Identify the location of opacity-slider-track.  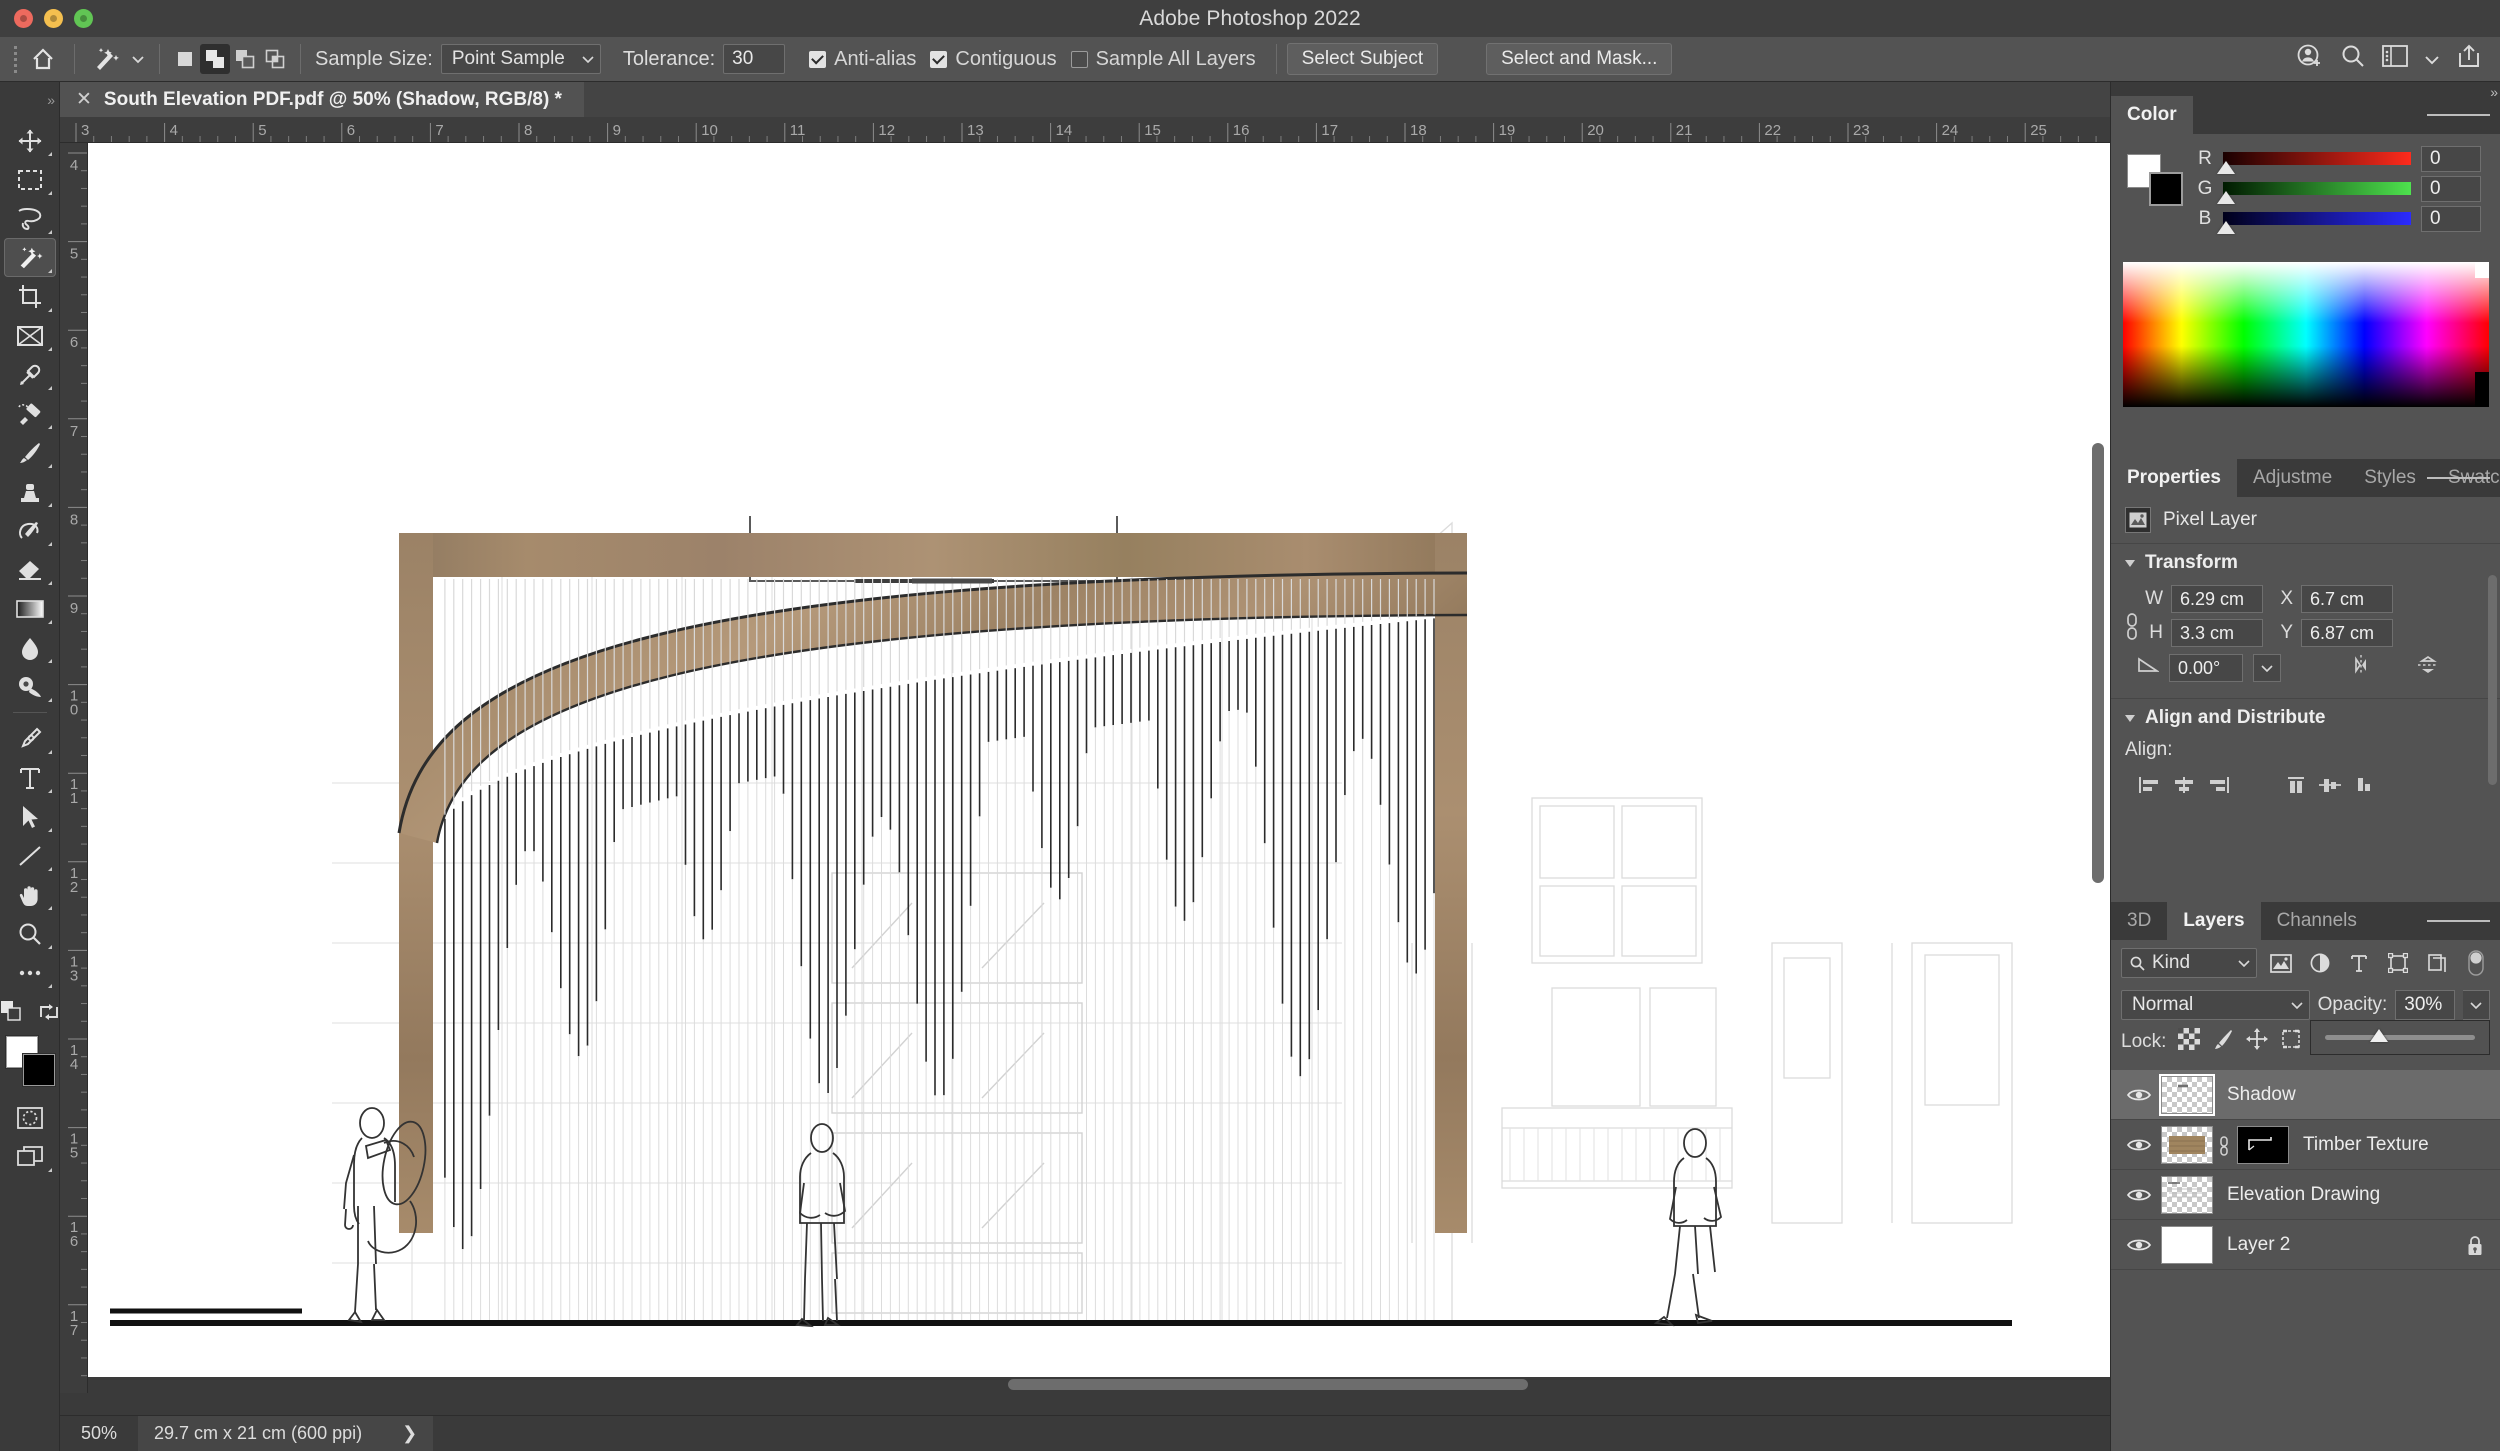
(2400, 1035).